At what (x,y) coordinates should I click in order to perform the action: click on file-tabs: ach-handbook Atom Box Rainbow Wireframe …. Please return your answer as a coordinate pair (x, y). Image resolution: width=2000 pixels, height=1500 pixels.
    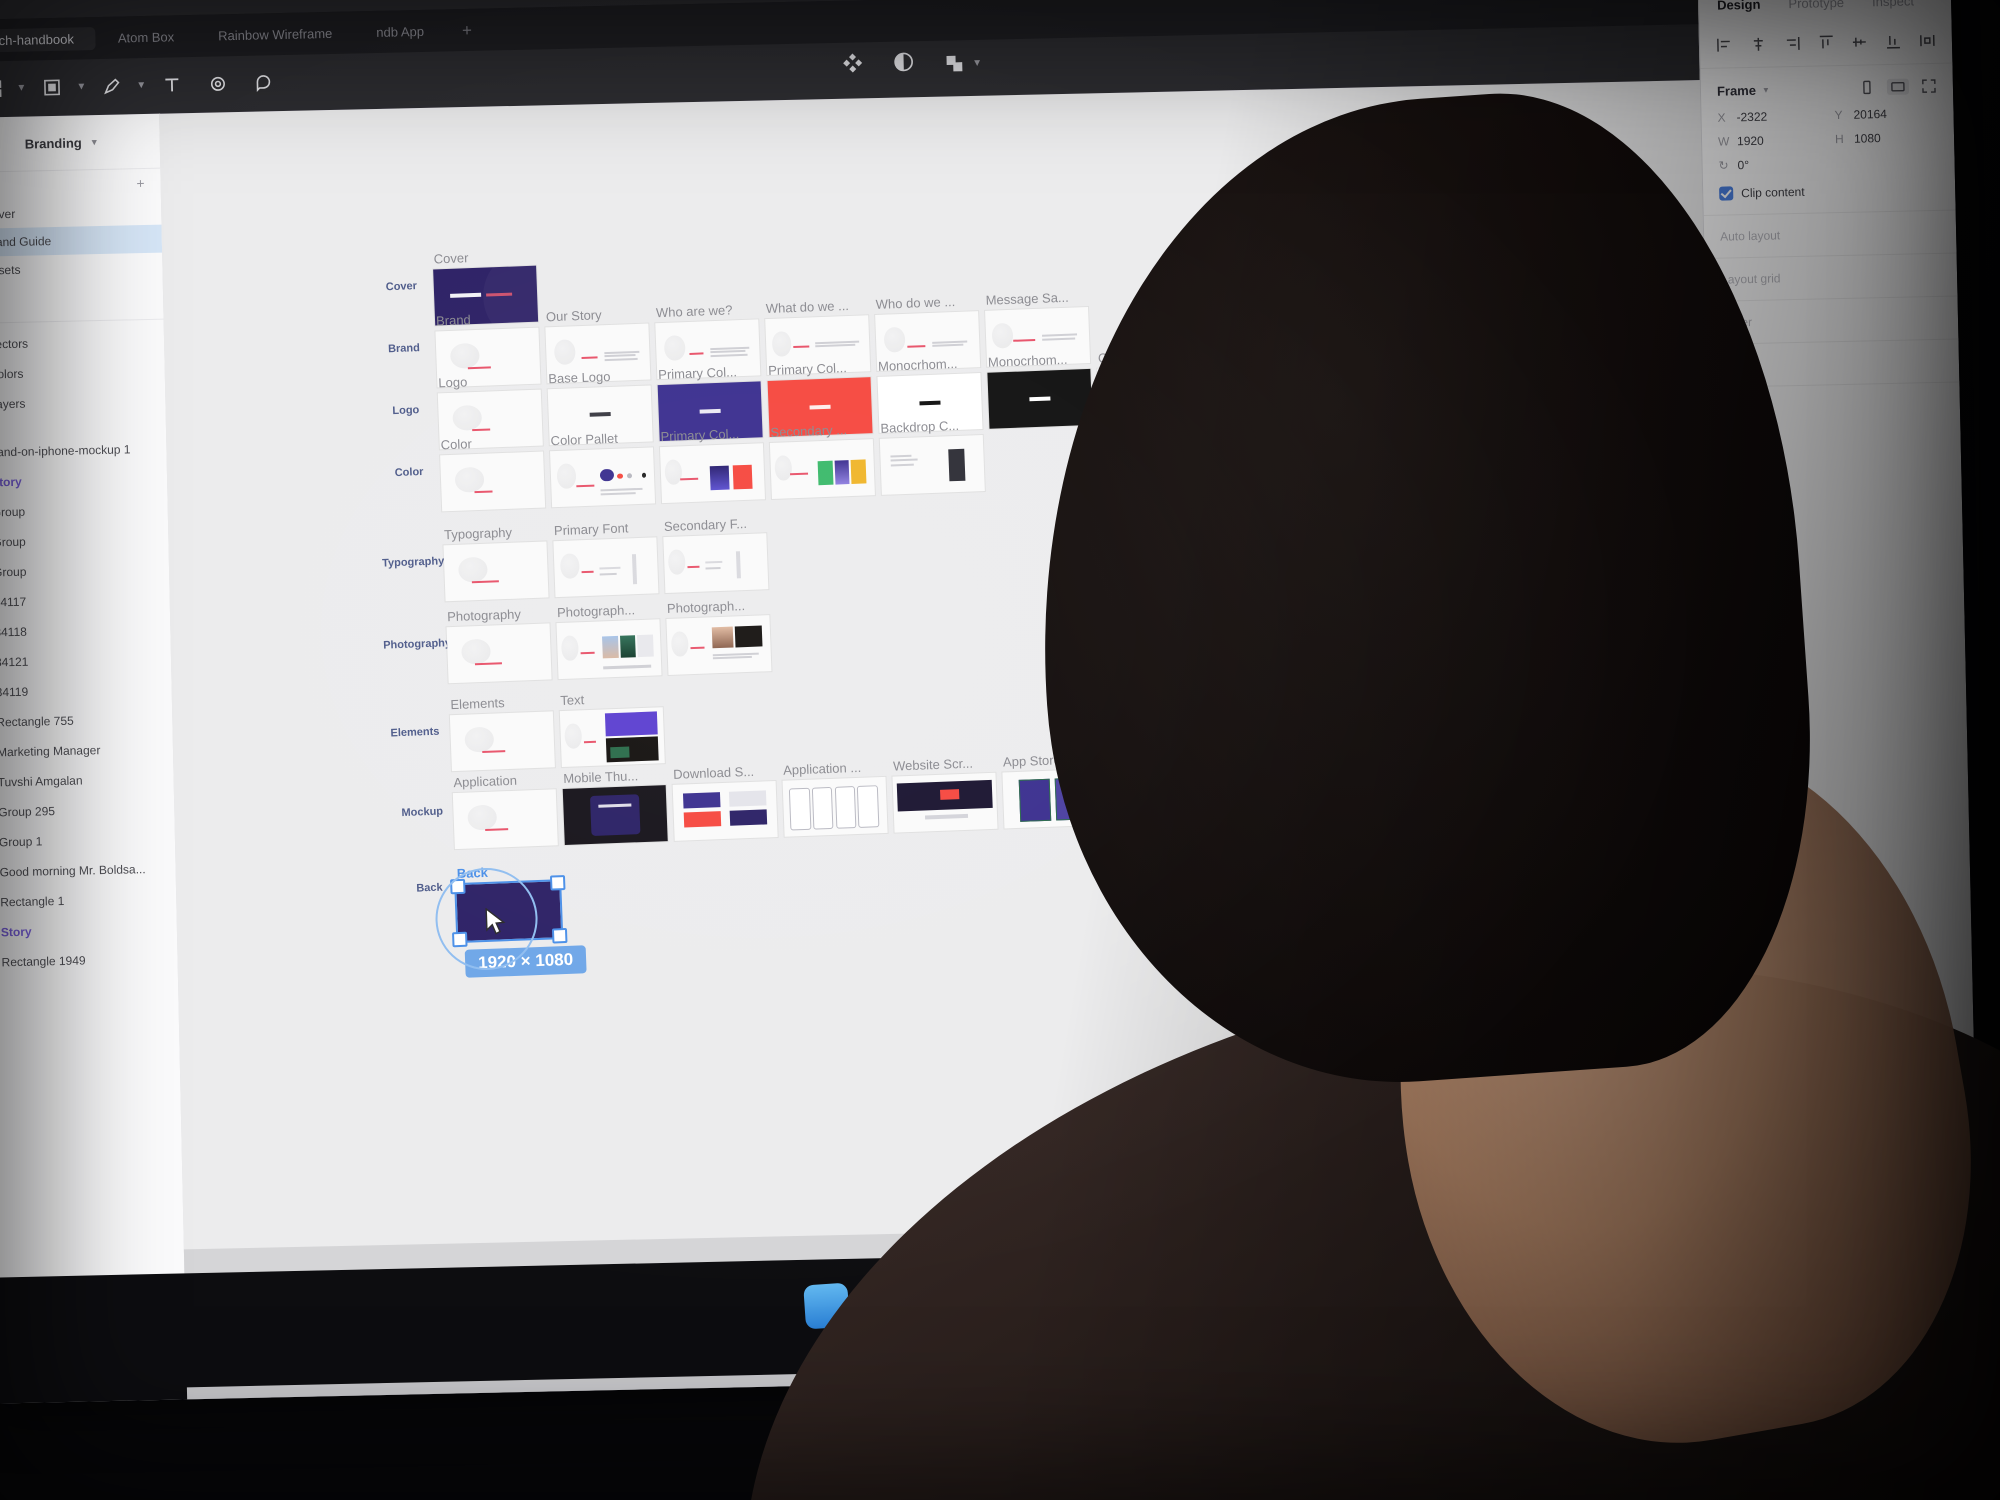
    Looking at the image, I should click on (244, 35).